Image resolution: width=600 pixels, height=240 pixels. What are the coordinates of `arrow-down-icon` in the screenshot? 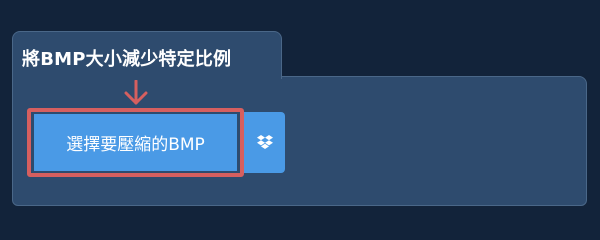 It's located at (136, 92).